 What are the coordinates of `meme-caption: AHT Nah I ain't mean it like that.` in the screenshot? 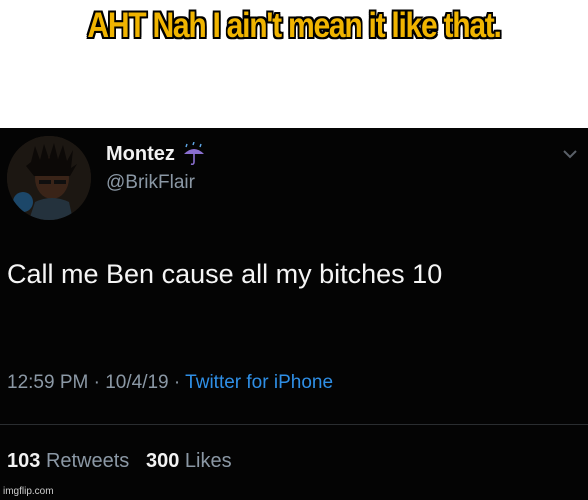 It's located at (294, 25).